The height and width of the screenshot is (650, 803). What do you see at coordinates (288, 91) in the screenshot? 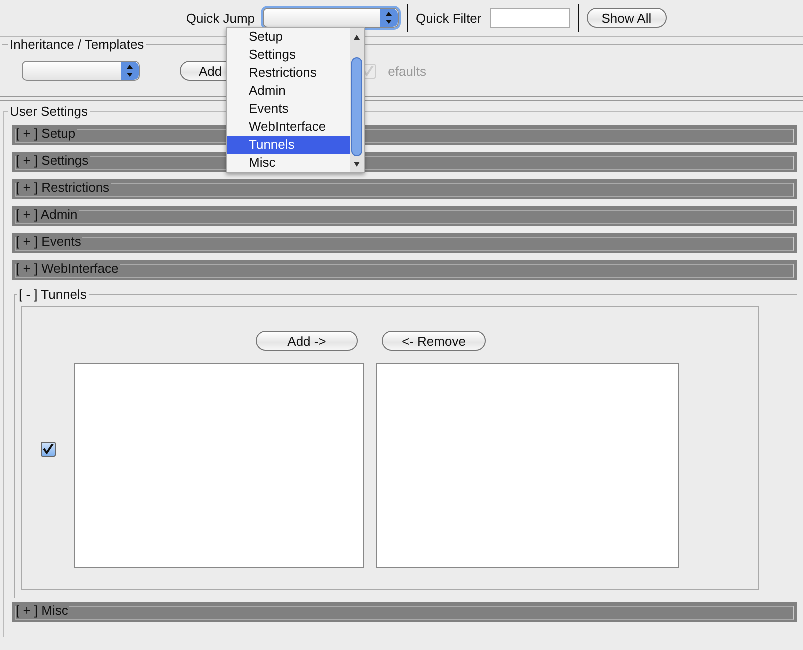
I see `menu-item: Admin` at bounding box center [288, 91].